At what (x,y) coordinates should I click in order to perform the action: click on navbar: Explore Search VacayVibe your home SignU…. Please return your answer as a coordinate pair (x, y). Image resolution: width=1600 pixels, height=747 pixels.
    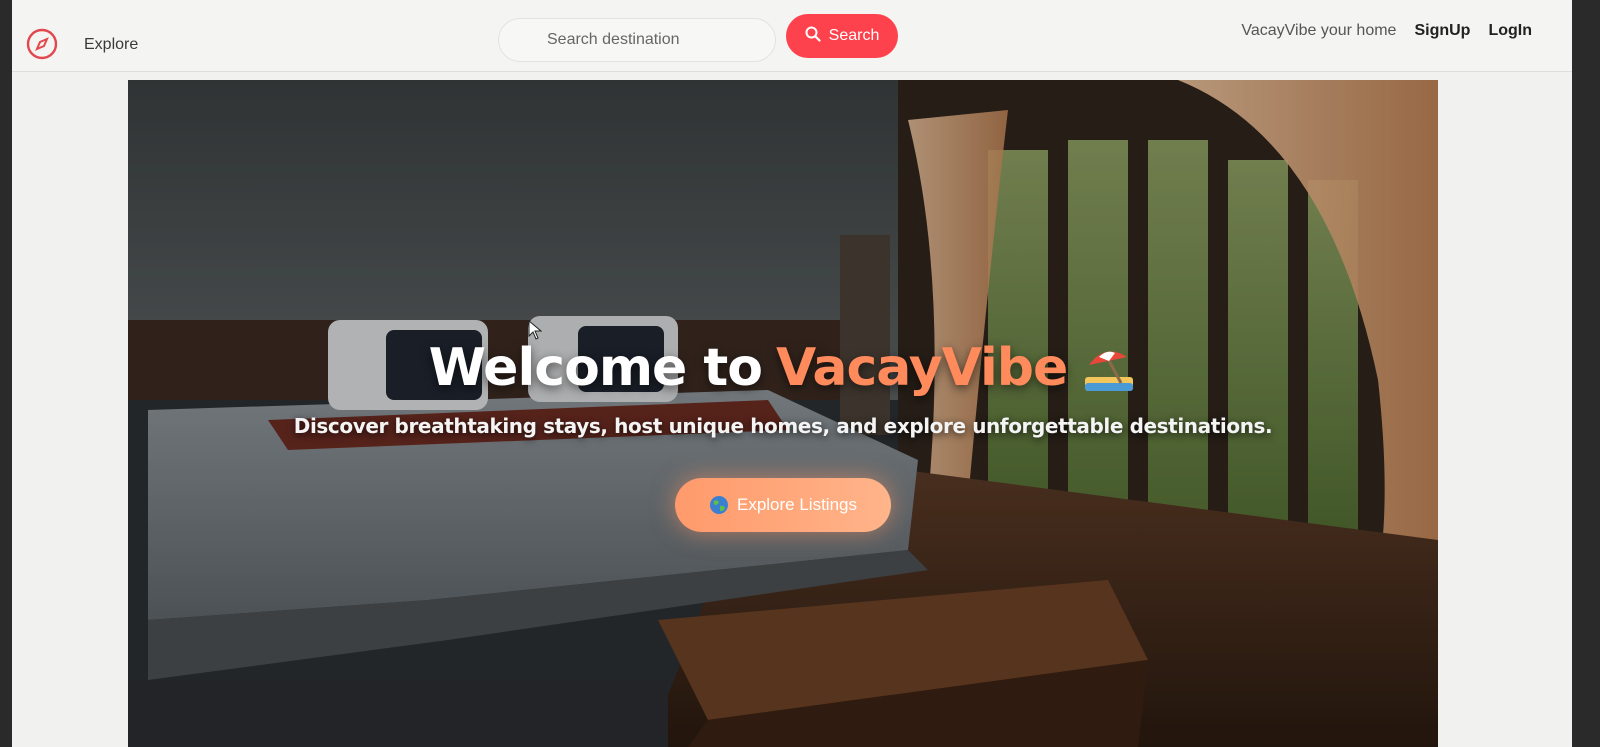
    Looking at the image, I should click on (792, 36).